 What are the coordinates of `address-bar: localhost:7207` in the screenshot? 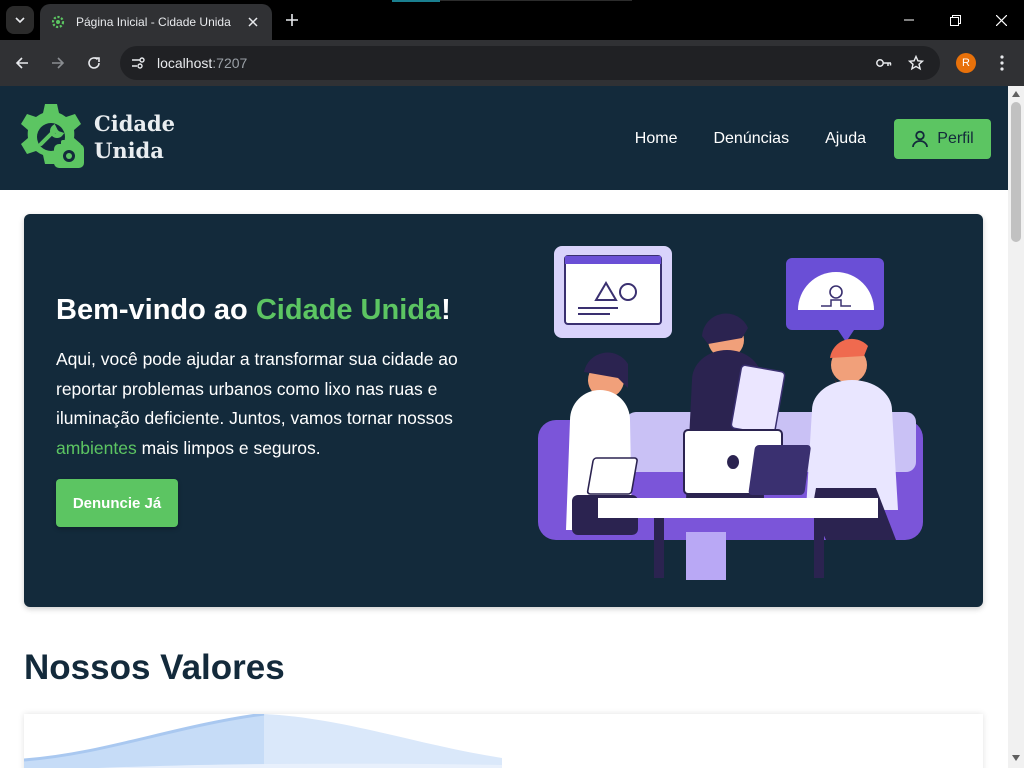 It's located at (530, 63).